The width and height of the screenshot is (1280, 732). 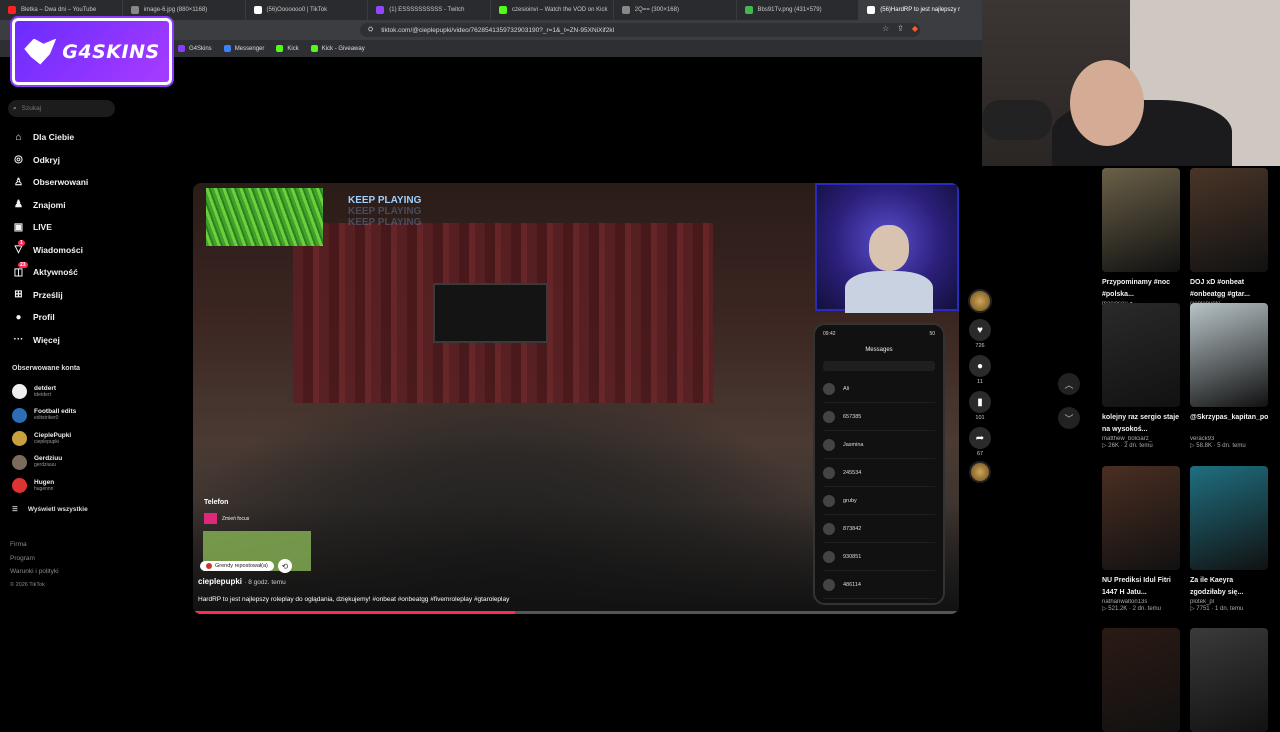 I want to click on bookmark-item: Messenger, so click(x=244, y=48).